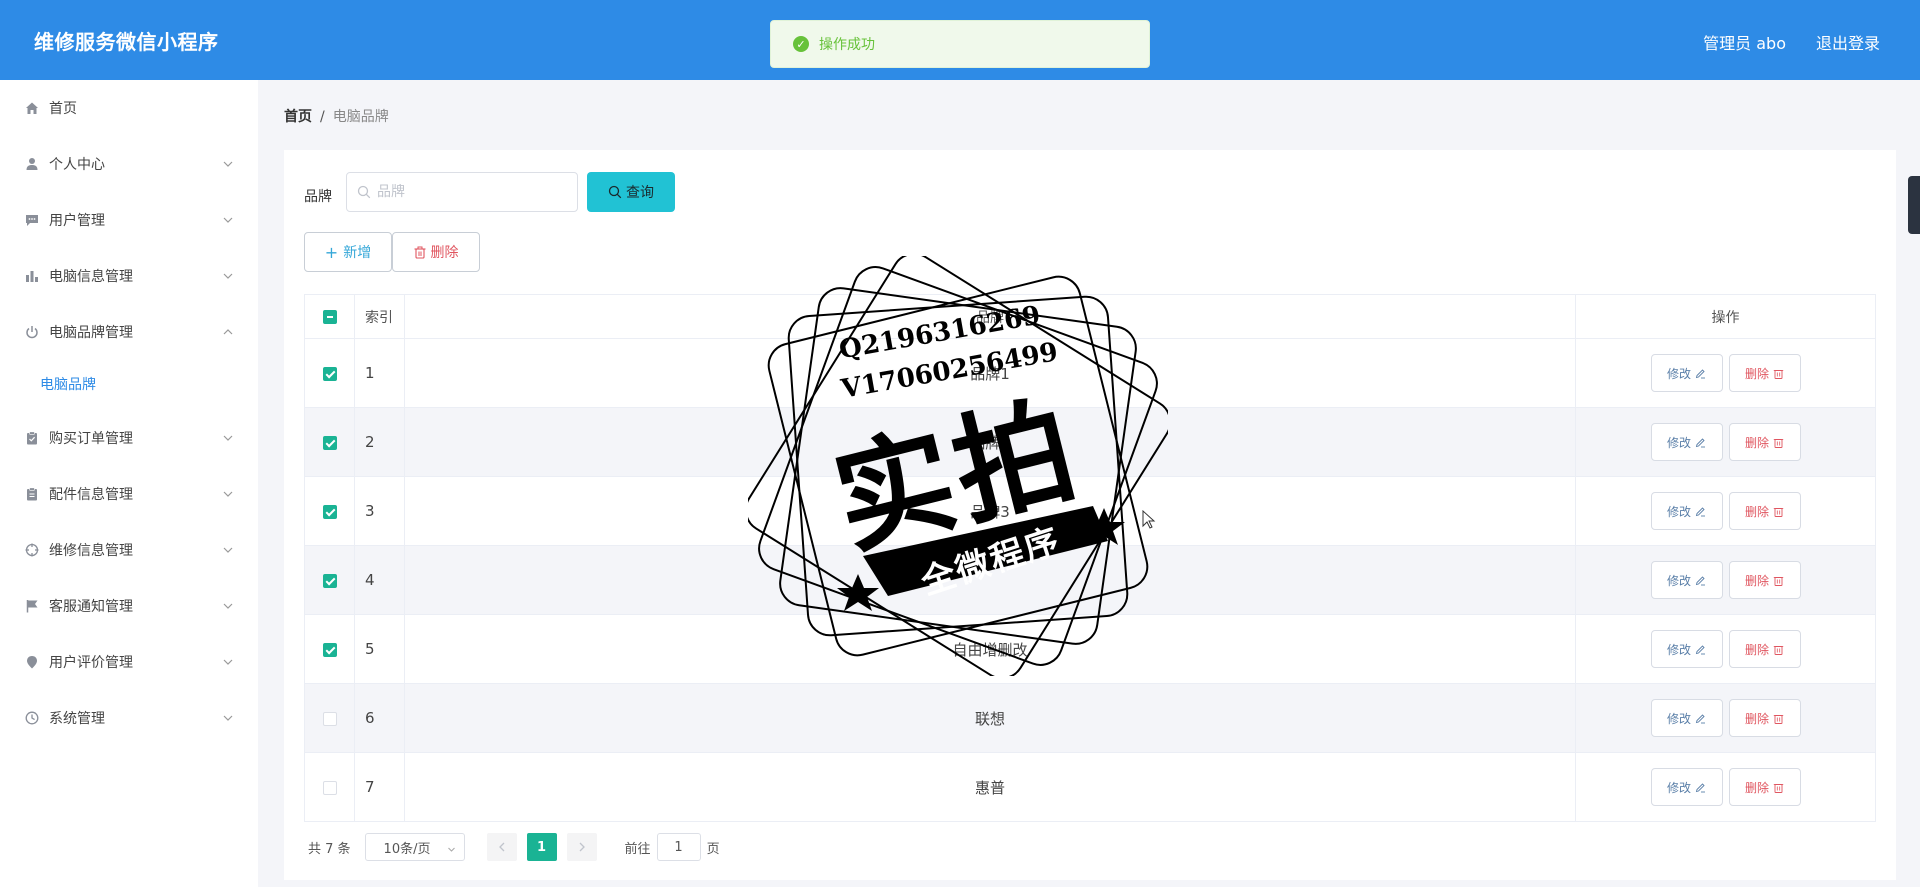 The image size is (1920, 887). Describe the element at coordinates (129, 438) in the screenshot. I see `sidebar-item-purchase-orders: 购买订单管理` at that location.